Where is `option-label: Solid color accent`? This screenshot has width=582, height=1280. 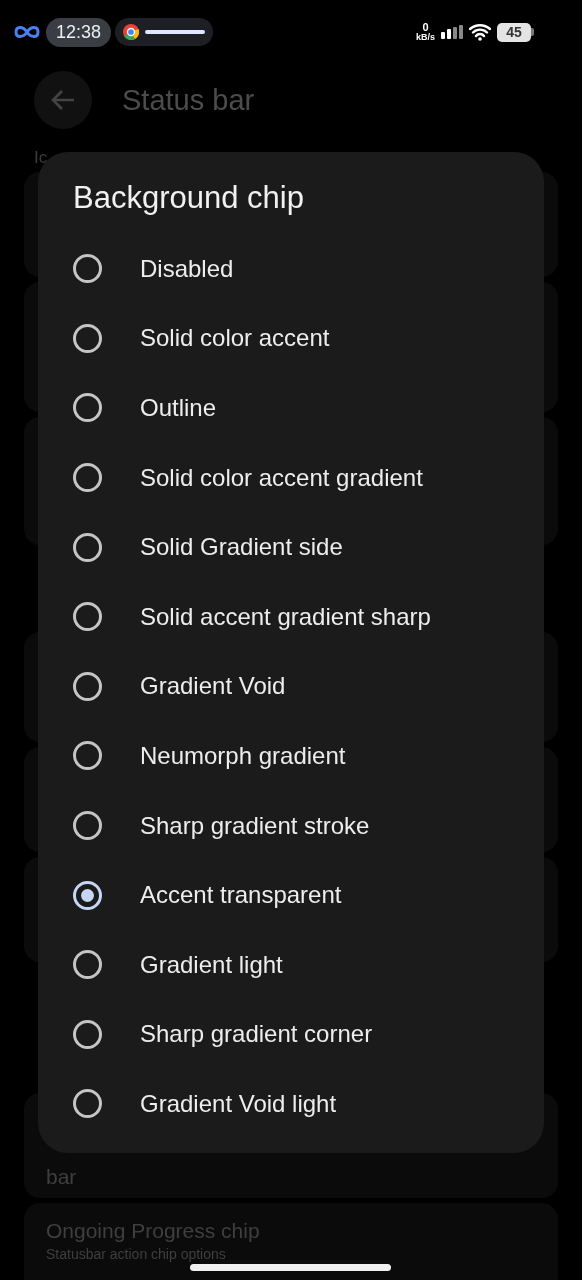 option-label: Solid color accent is located at coordinates (235, 338).